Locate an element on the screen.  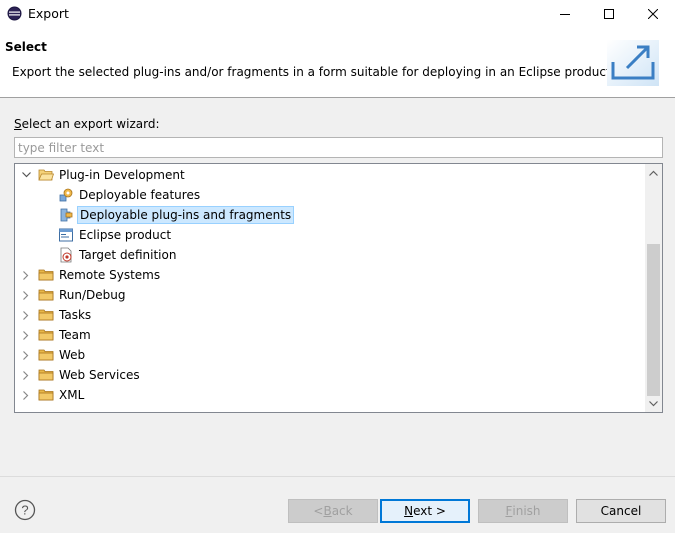
tree-item-label: Team is located at coordinates (75, 335).